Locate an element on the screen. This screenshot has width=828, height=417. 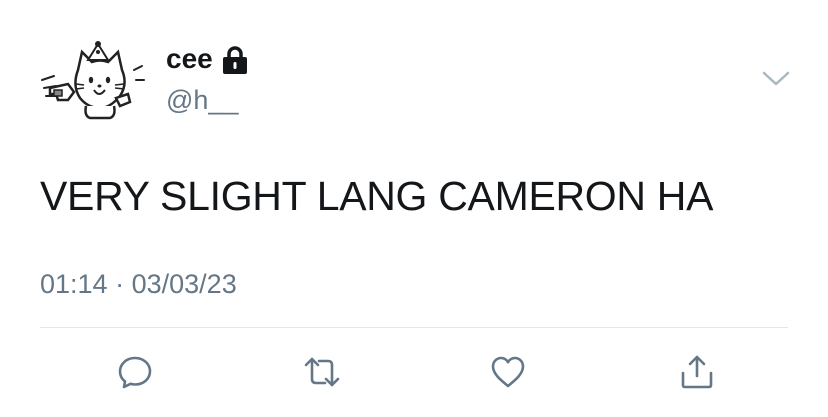
tweet-date: 03/03/23 is located at coordinates (184, 284).